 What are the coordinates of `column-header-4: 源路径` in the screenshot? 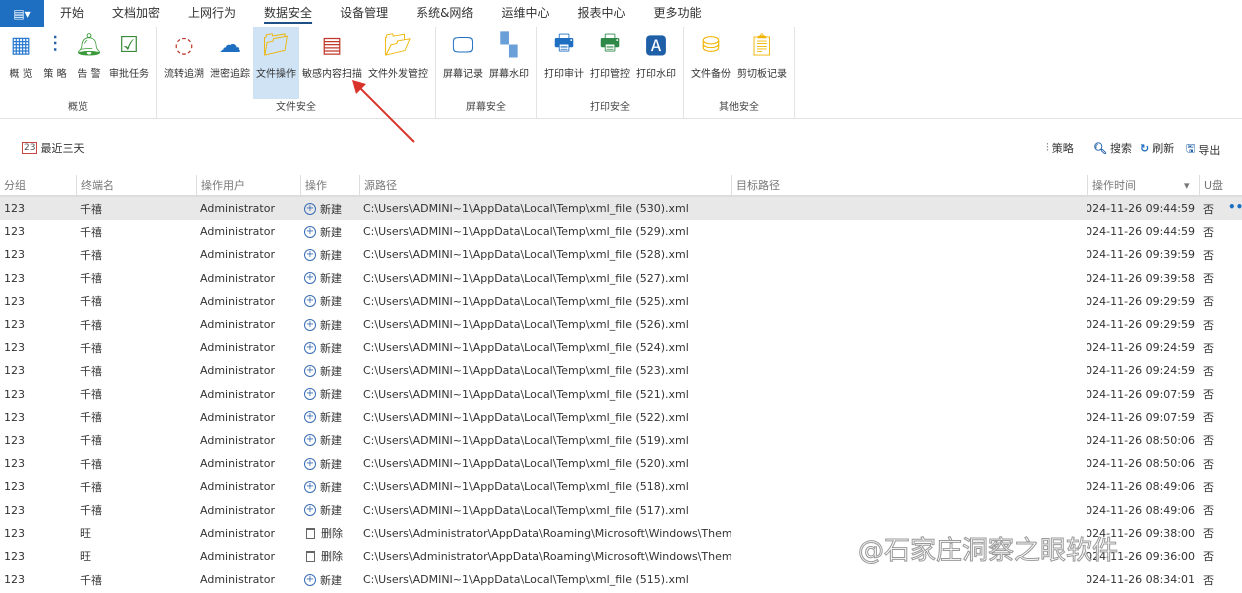 It's located at (545, 185).